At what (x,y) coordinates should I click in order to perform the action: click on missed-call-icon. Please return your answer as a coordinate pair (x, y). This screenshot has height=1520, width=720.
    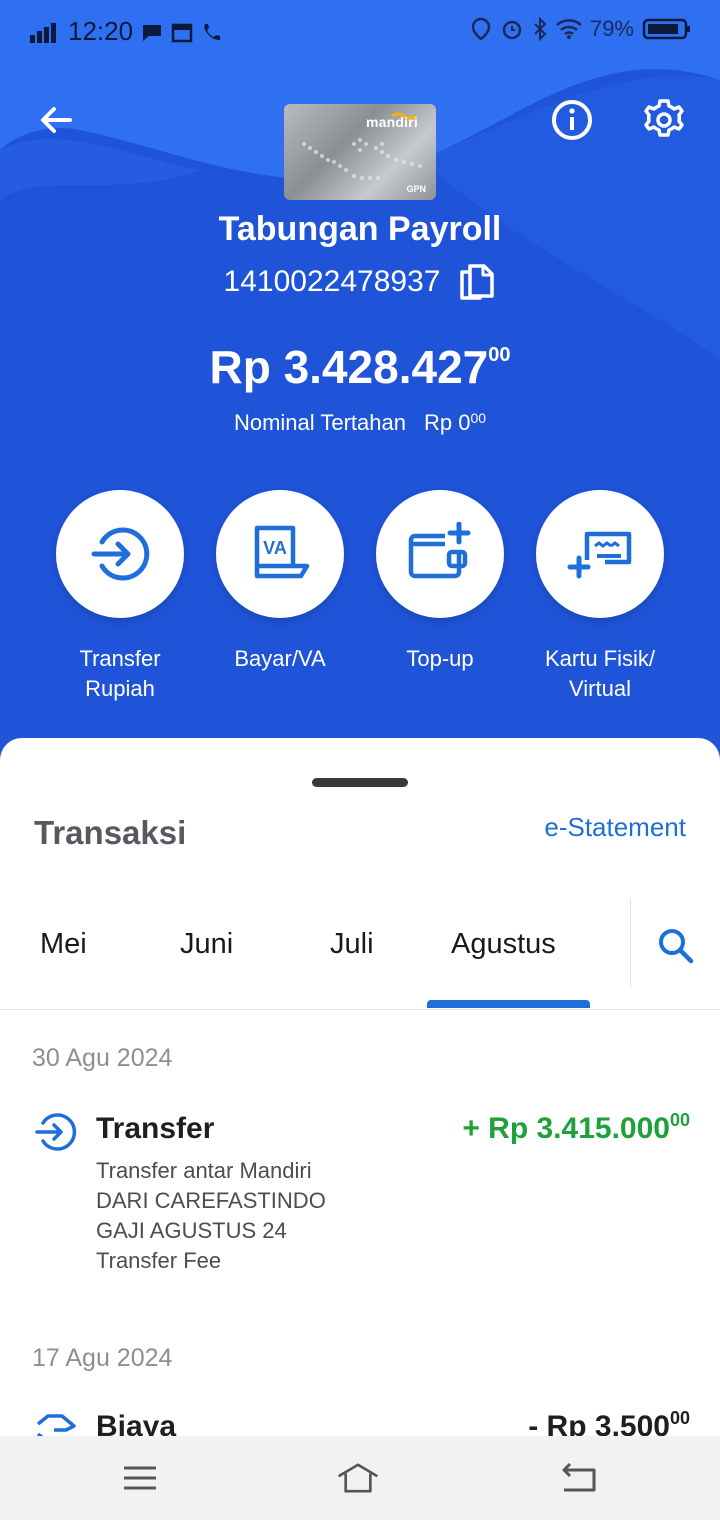
    Looking at the image, I should click on (212, 31).